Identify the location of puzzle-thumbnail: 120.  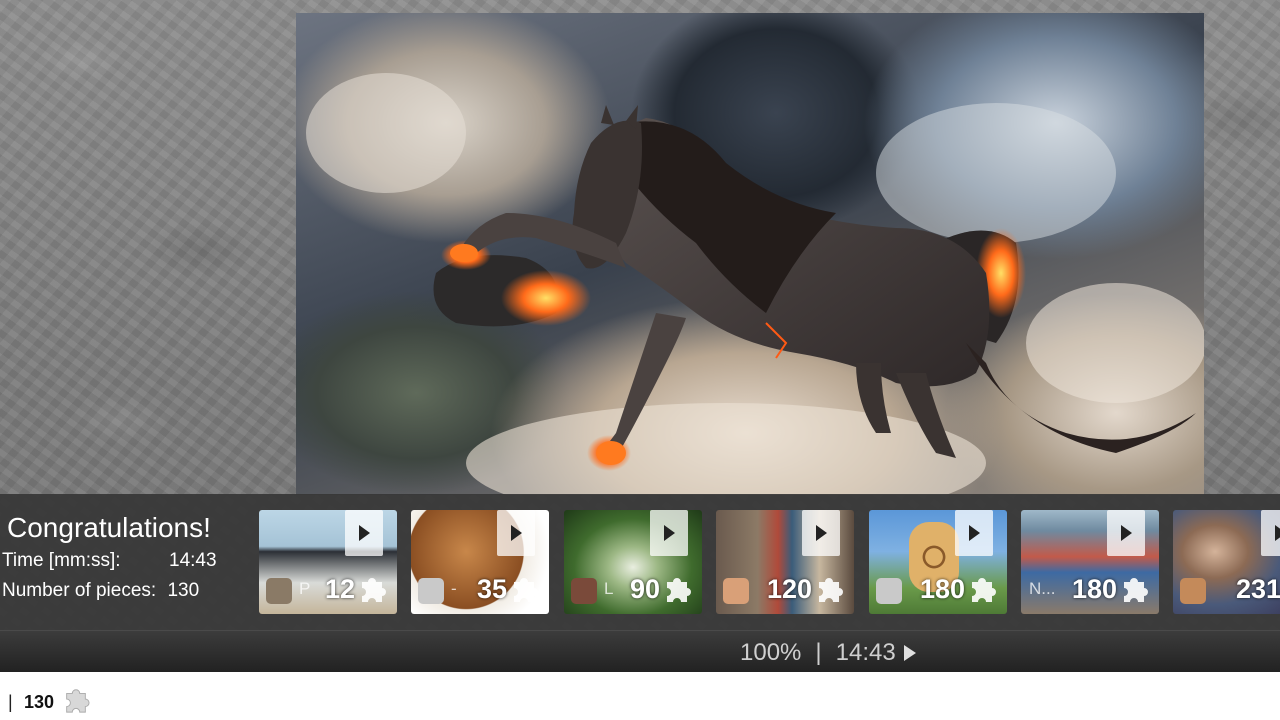
(785, 562).